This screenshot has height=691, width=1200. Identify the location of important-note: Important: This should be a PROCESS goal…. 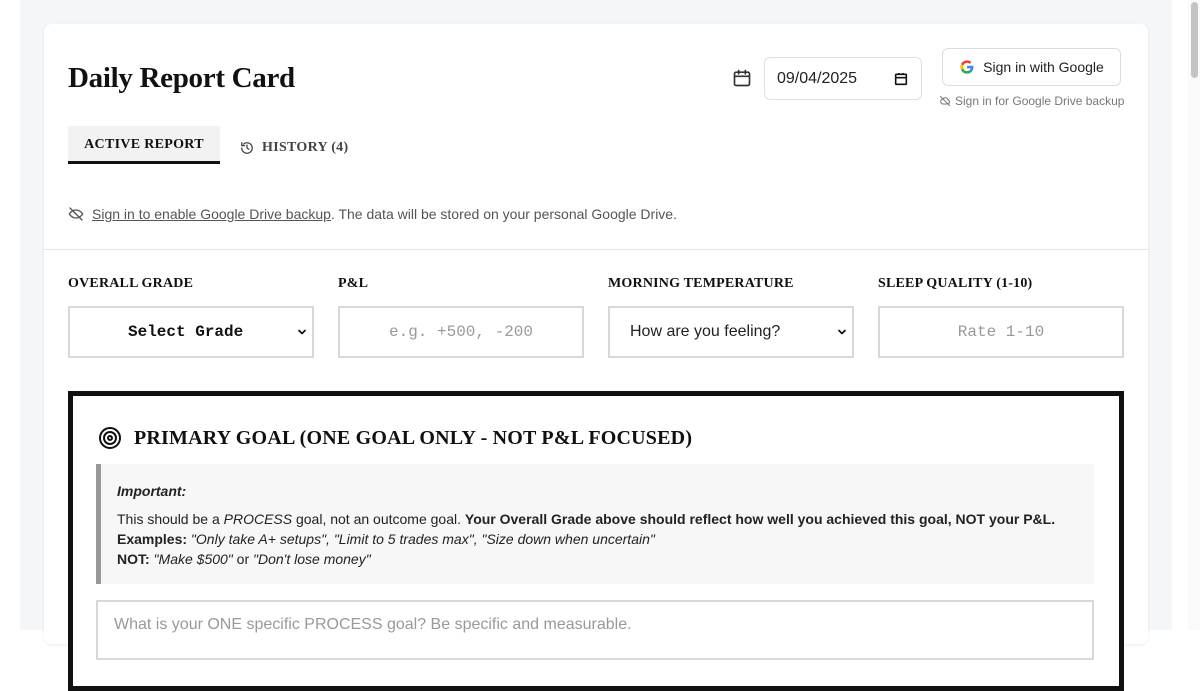
(595, 524).